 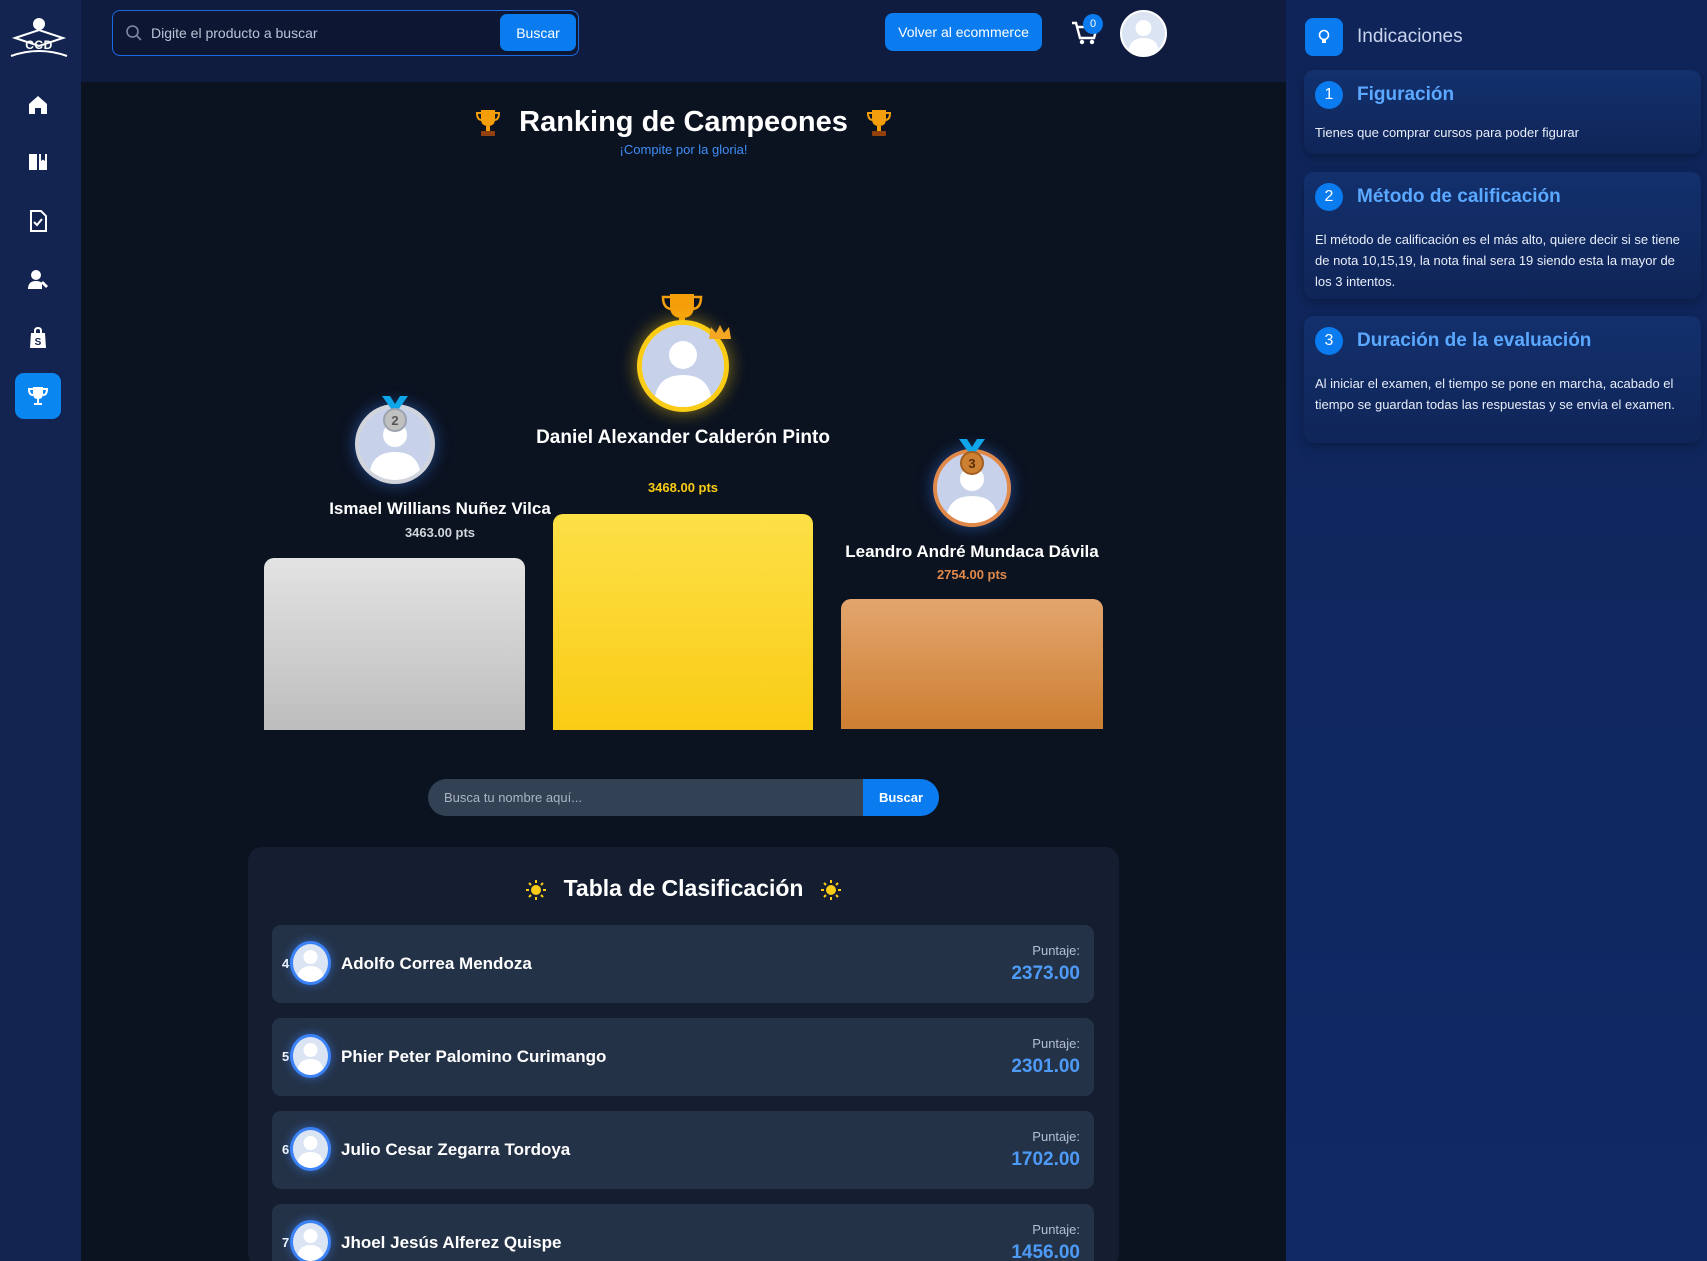 I want to click on sidebar-item-home, so click(x=38, y=105).